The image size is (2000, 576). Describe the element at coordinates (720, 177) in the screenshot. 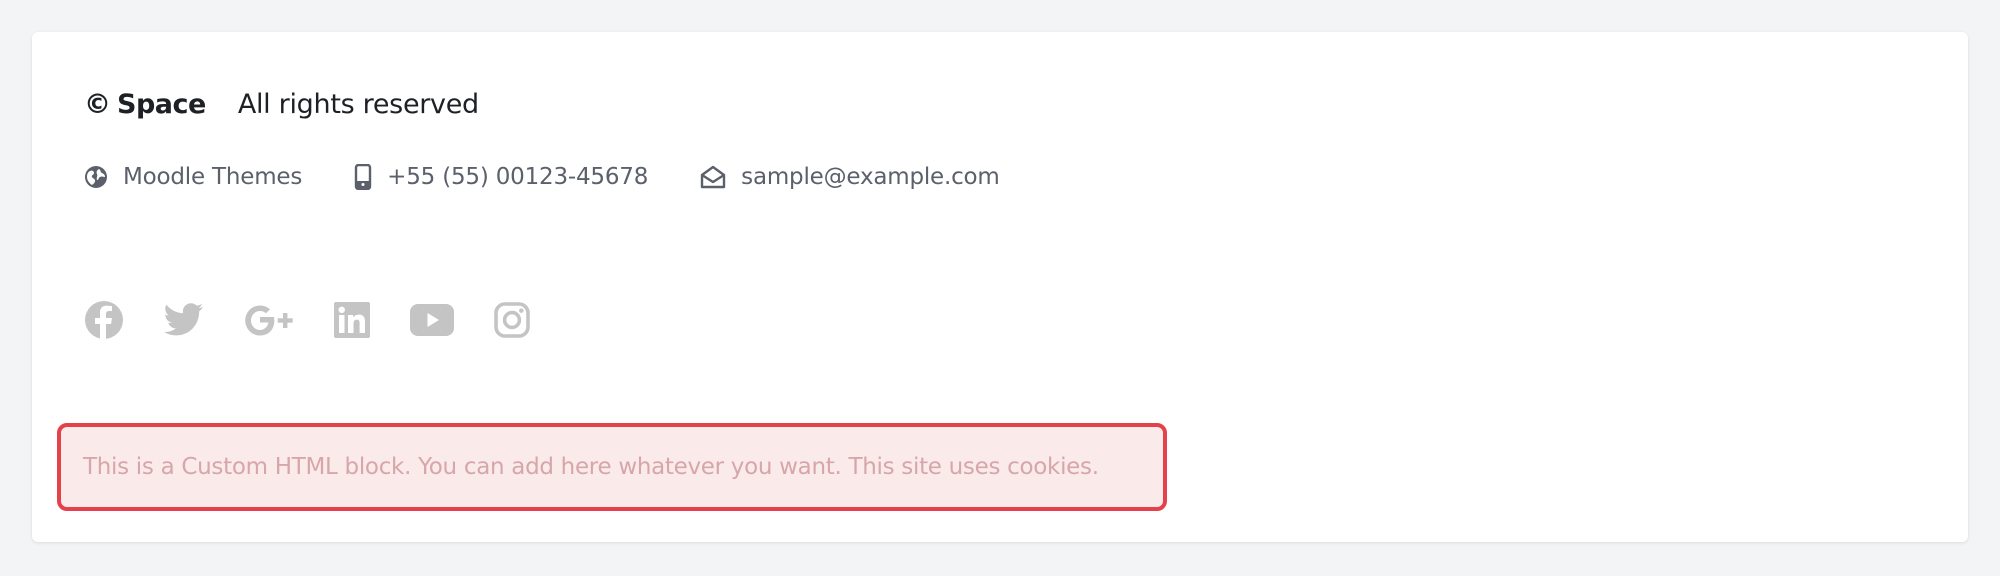

I see `envelope-open-icon` at that location.